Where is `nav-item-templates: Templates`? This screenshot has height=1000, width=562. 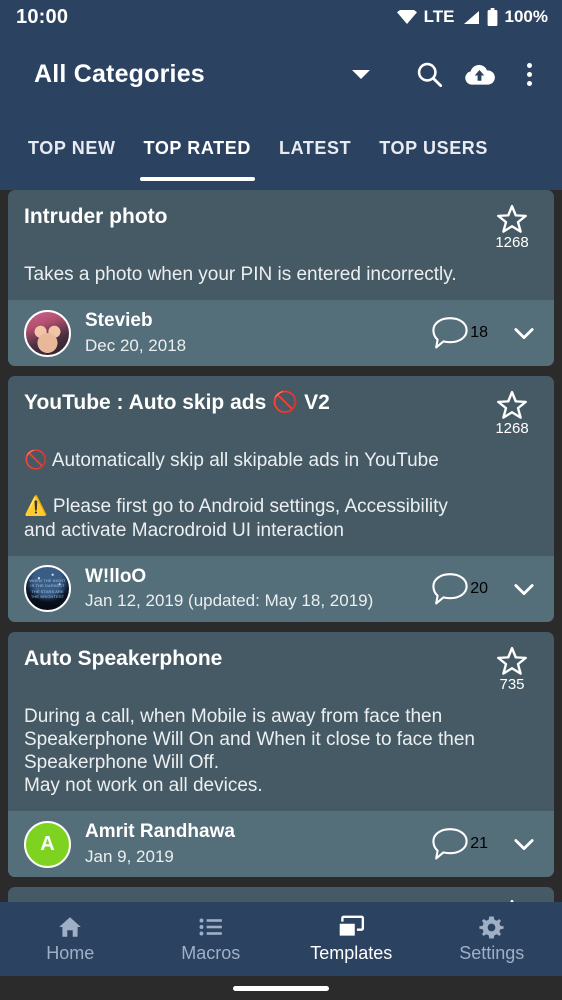
nav-item-templates: Templates is located at coordinates (351, 939).